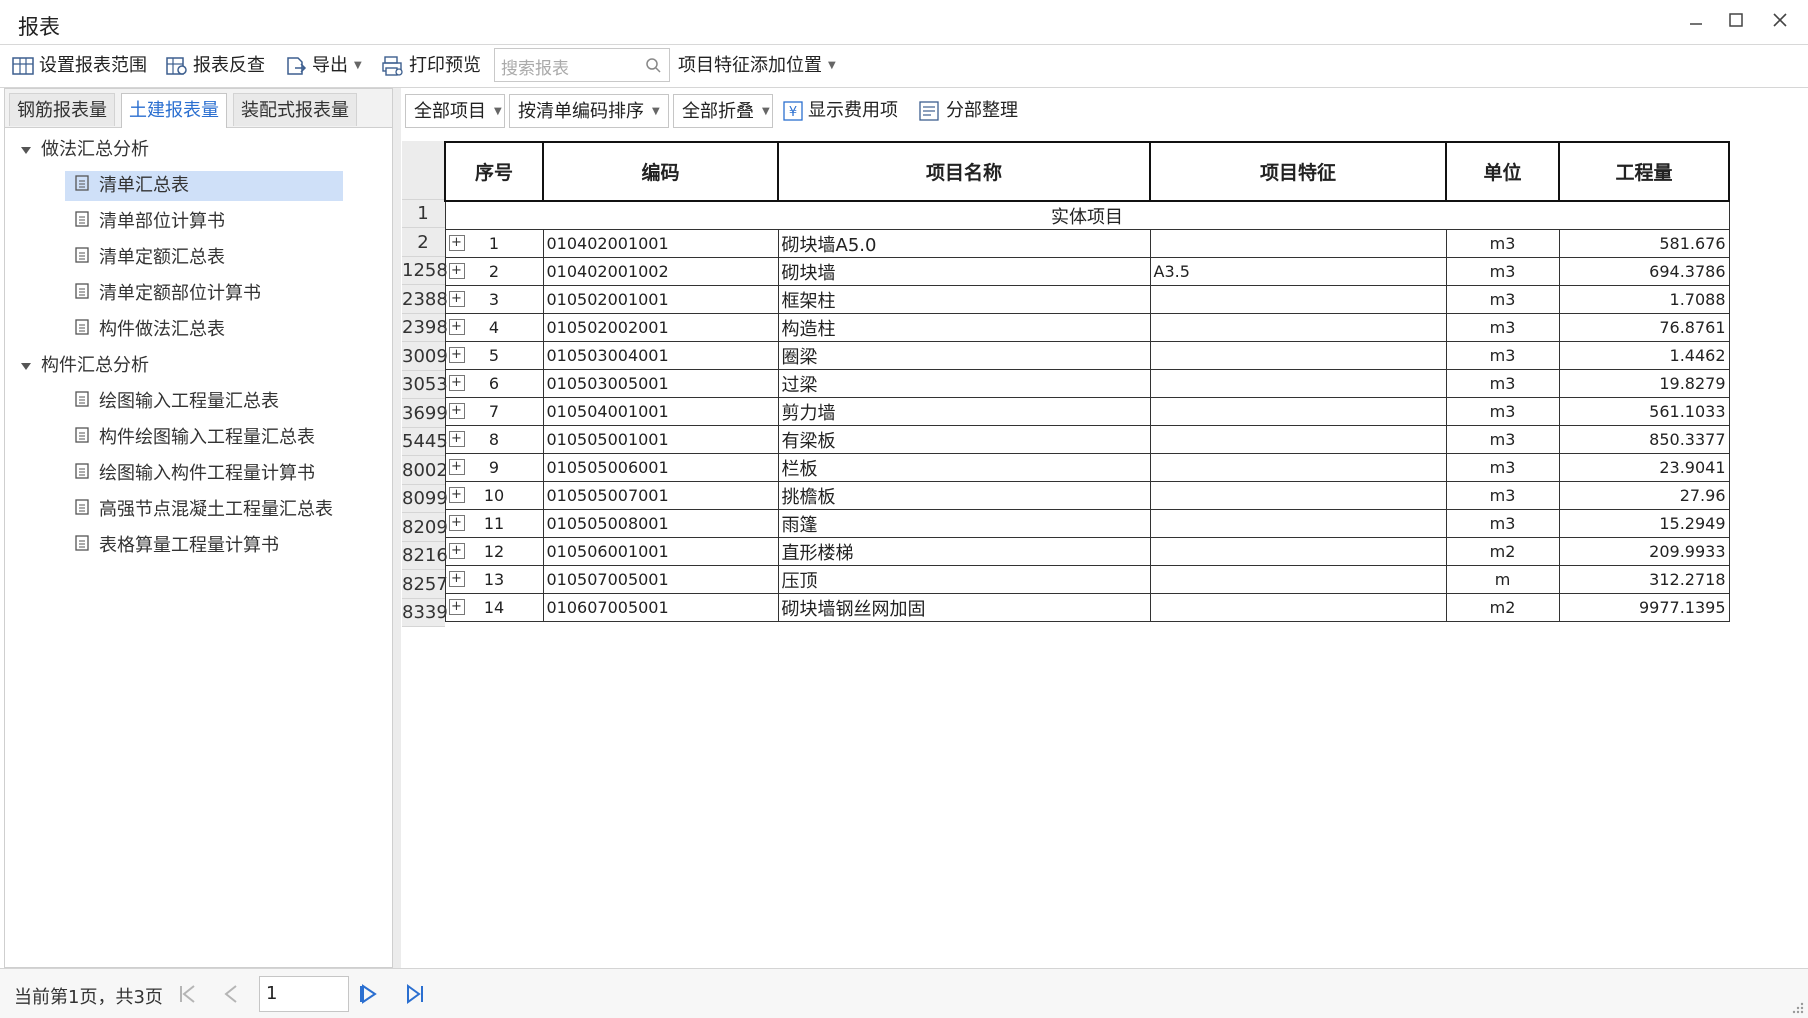  Describe the element at coordinates (1780, 22) in the screenshot. I see `close-button` at that location.